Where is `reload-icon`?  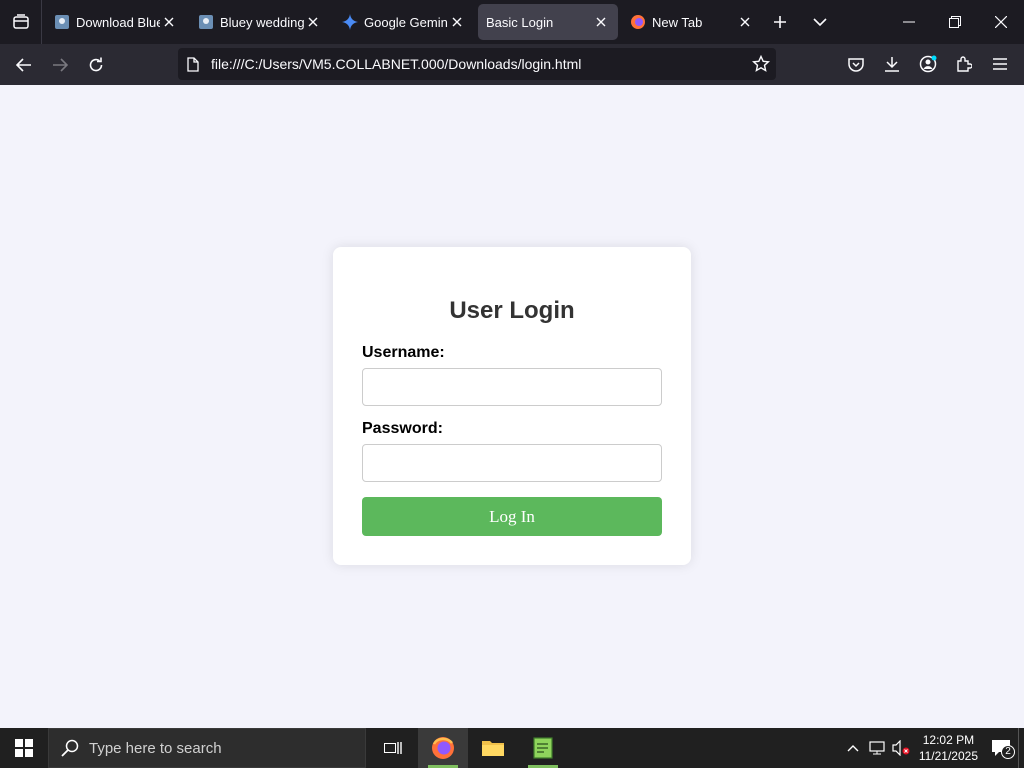
reload-icon is located at coordinates (96, 64).